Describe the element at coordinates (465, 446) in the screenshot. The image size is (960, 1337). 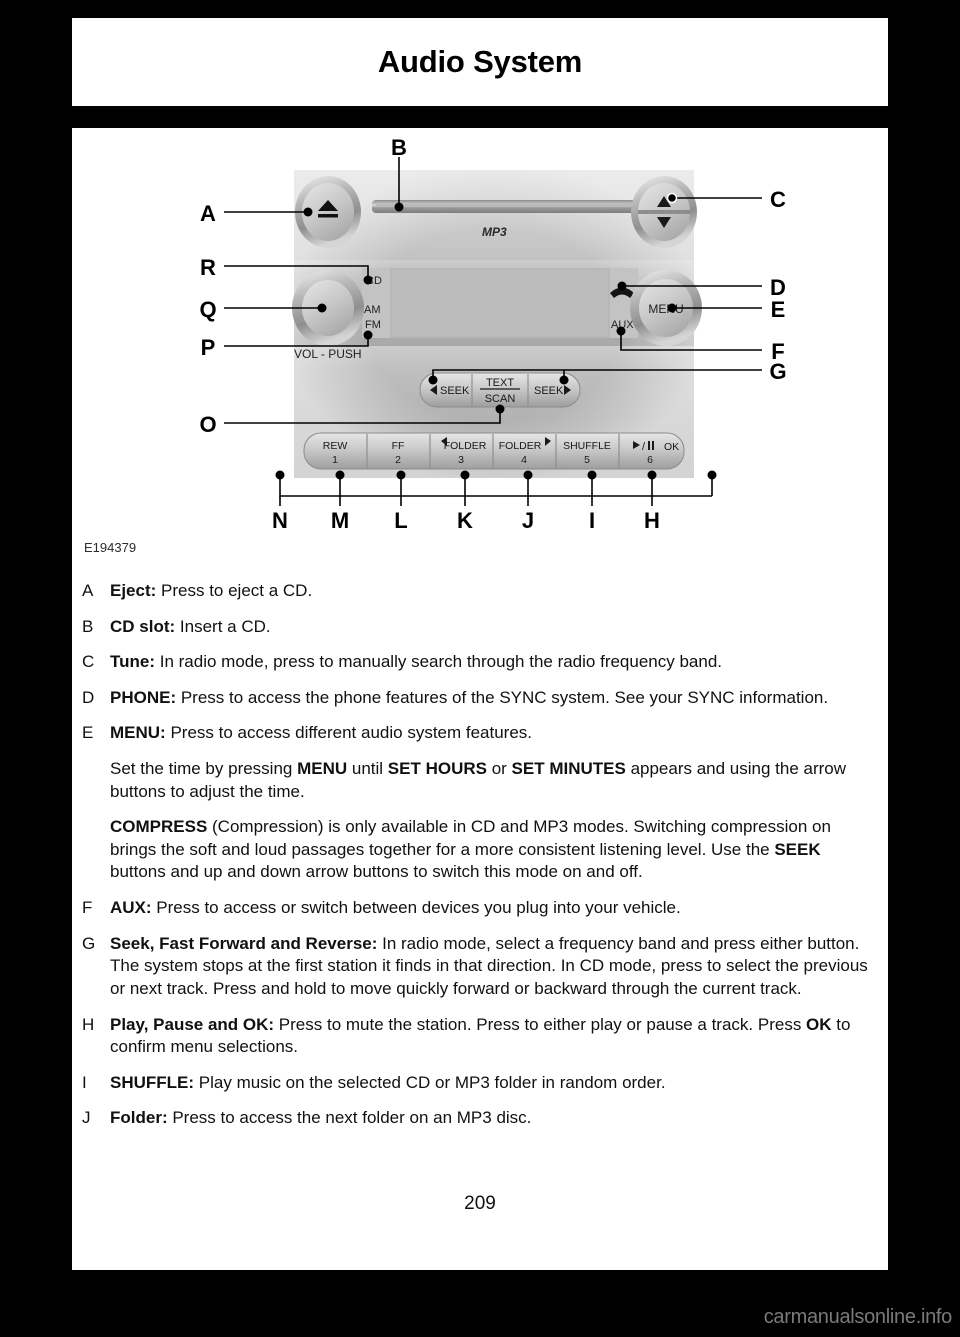
I see `preset-3-name: FOLDER` at that location.